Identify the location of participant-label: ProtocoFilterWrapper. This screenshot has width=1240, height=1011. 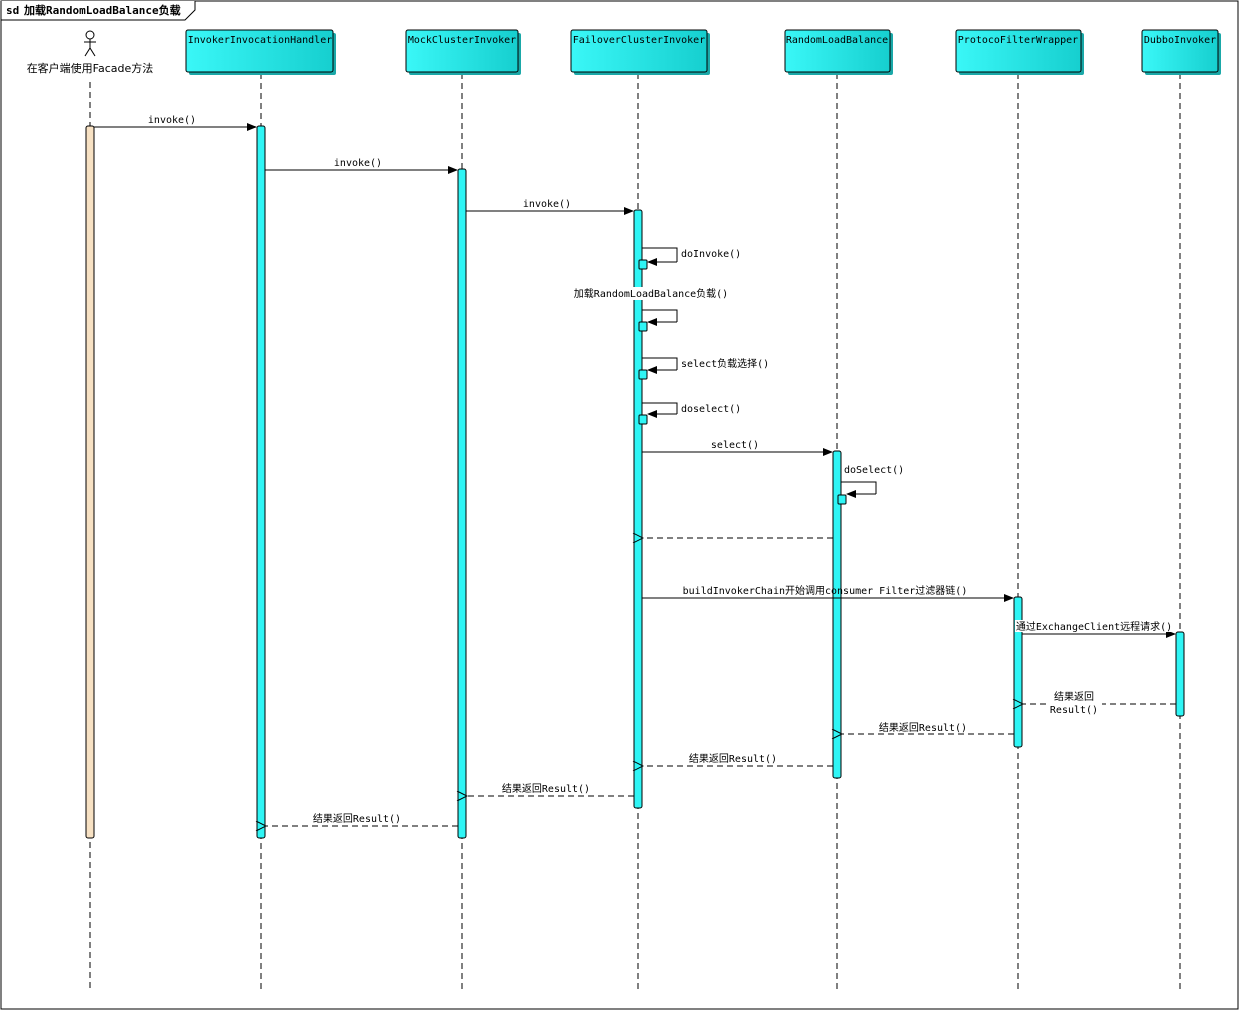
(1018, 40).